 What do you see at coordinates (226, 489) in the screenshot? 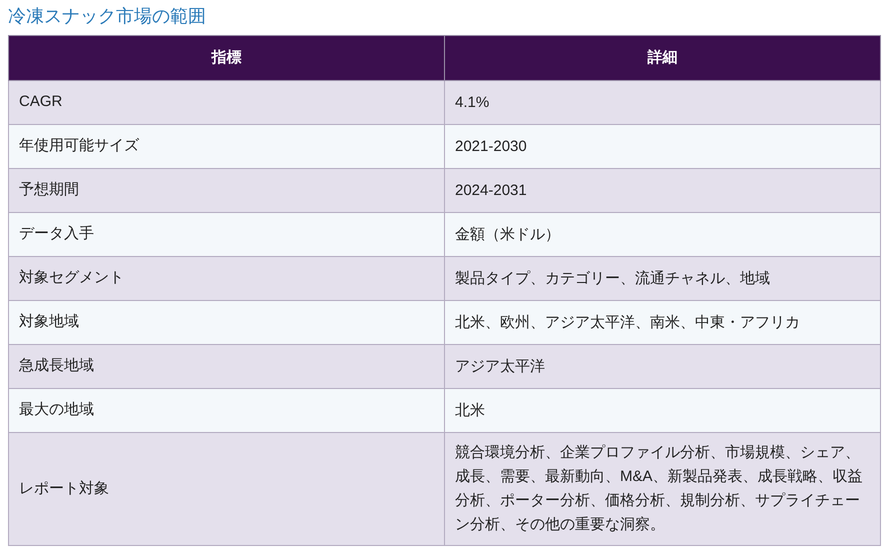
I see `table-cell: レポート対象` at bounding box center [226, 489].